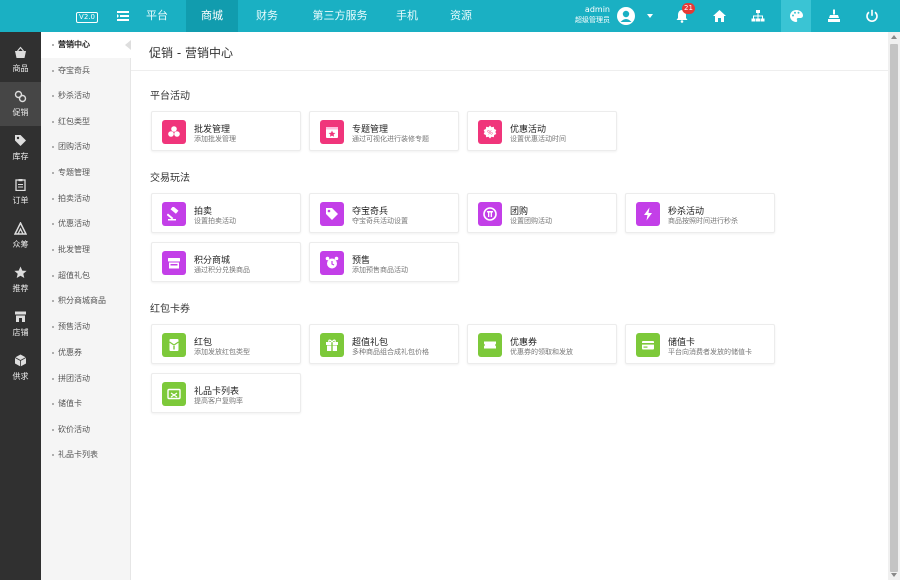 This screenshot has height=580, width=900. What do you see at coordinates (86, 276) in the screenshot?
I see `submenu-item-value-pack: 超值礼包` at bounding box center [86, 276].